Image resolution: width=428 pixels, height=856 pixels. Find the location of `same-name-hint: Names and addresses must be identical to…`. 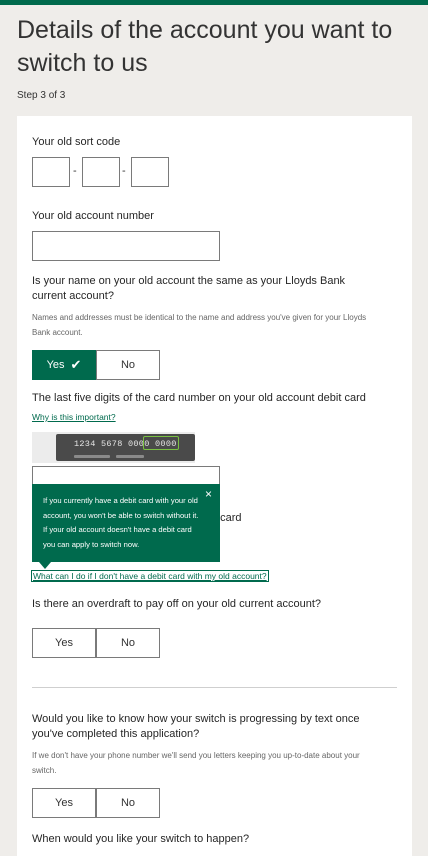

same-name-hint: Names and addresses must be identical to… is located at coordinates (199, 325).